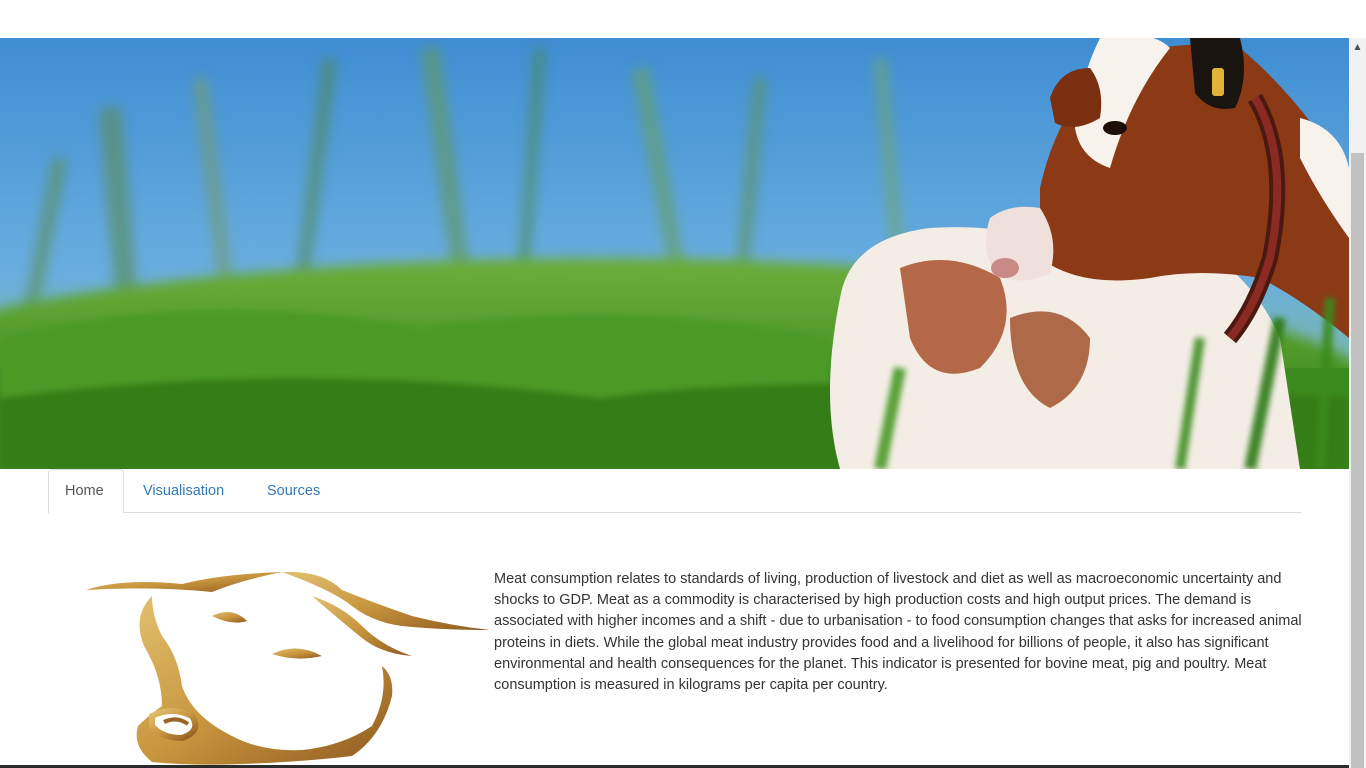 Image resolution: width=1366 pixels, height=768 pixels. Describe the element at coordinates (1357, 46) in the screenshot. I see `scroll-up-arrow-icon: ▲` at that location.